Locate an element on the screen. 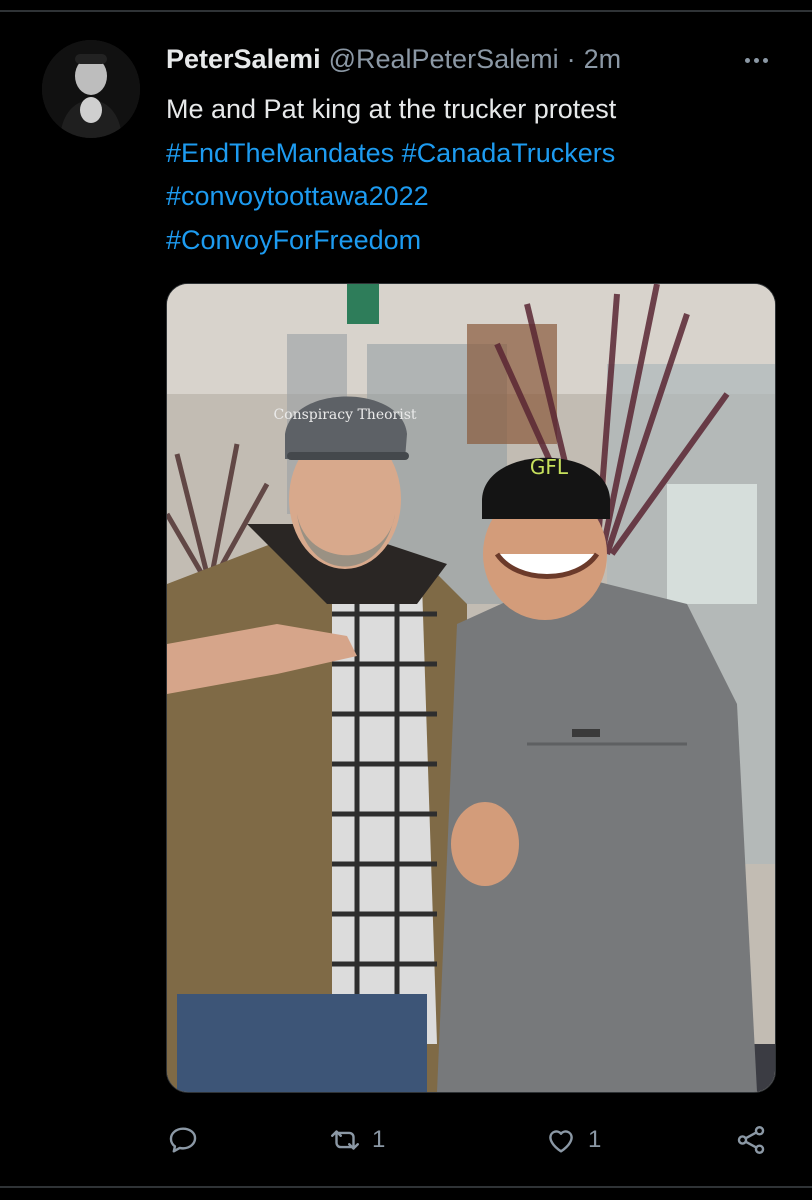  avatar is located at coordinates (91, 89).